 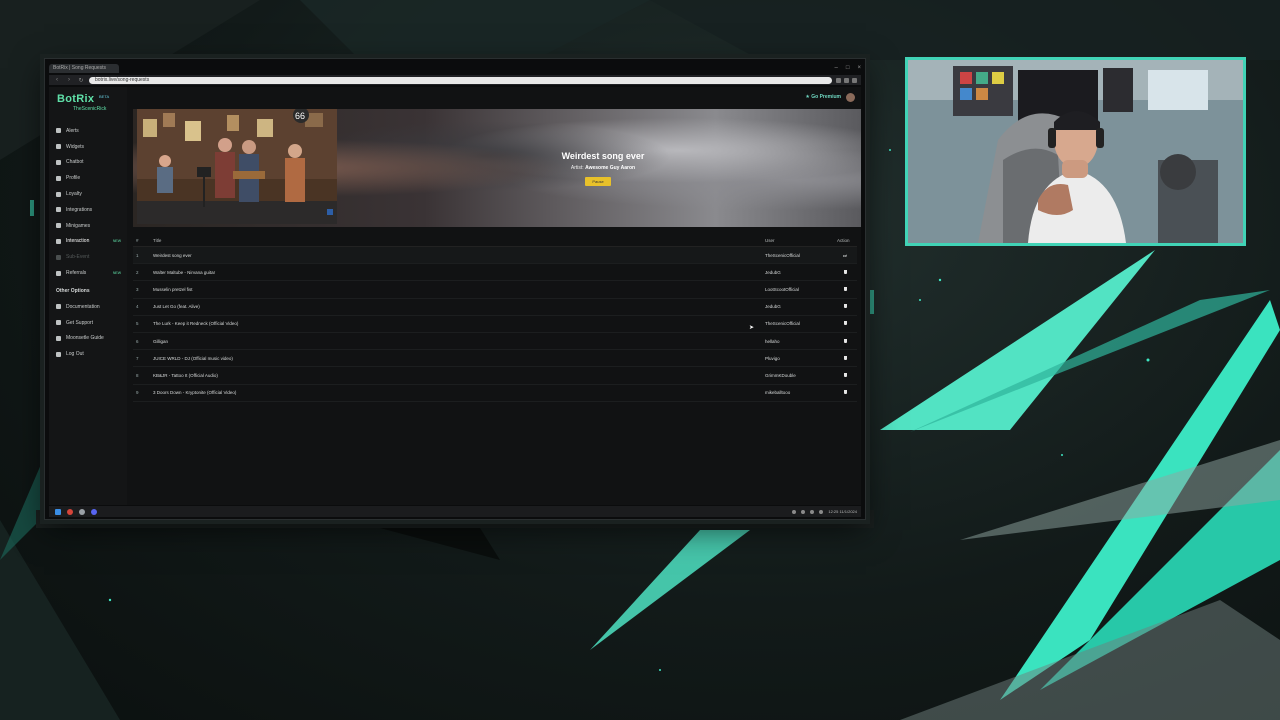 What do you see at coordinates (495, 342) in the screenshot?
I see `table-row: 6 Gilligan hellaho` at bounding box center [495, 342].